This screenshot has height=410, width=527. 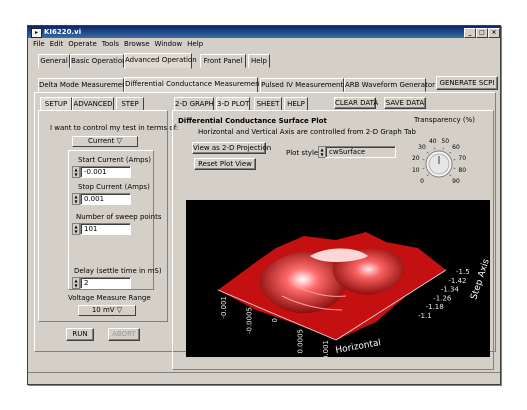 I want to click on menu-edit: Edit, so click(x=57, y=44).